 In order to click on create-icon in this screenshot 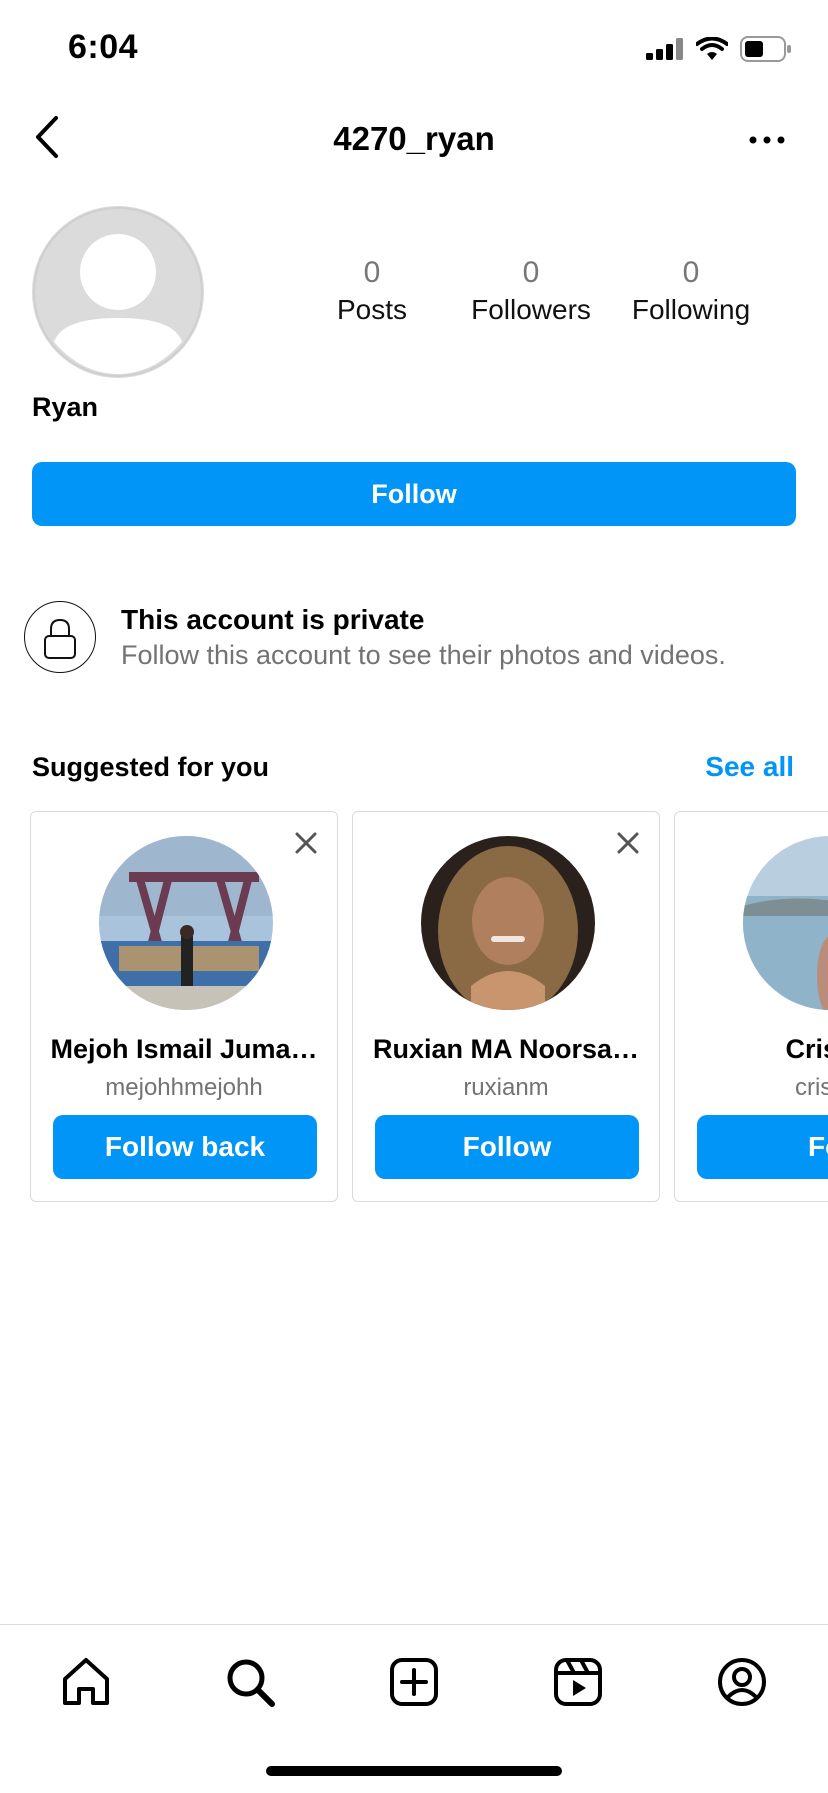, I will do `click(414, 1682)`.